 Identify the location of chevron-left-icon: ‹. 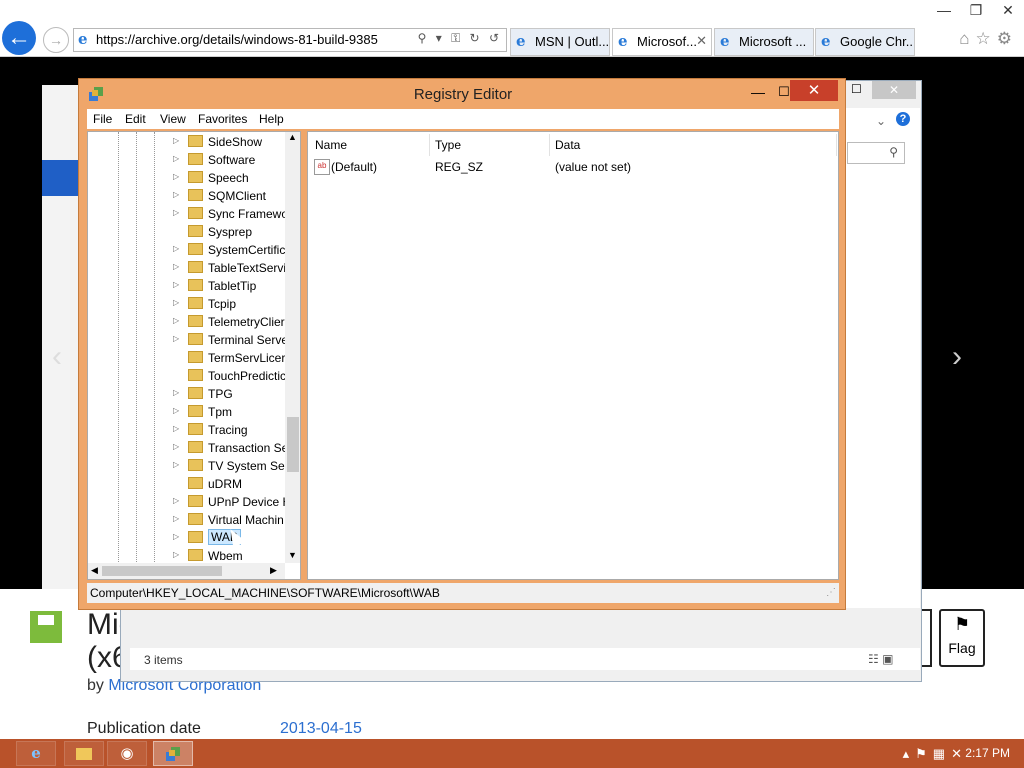
(57, 357).